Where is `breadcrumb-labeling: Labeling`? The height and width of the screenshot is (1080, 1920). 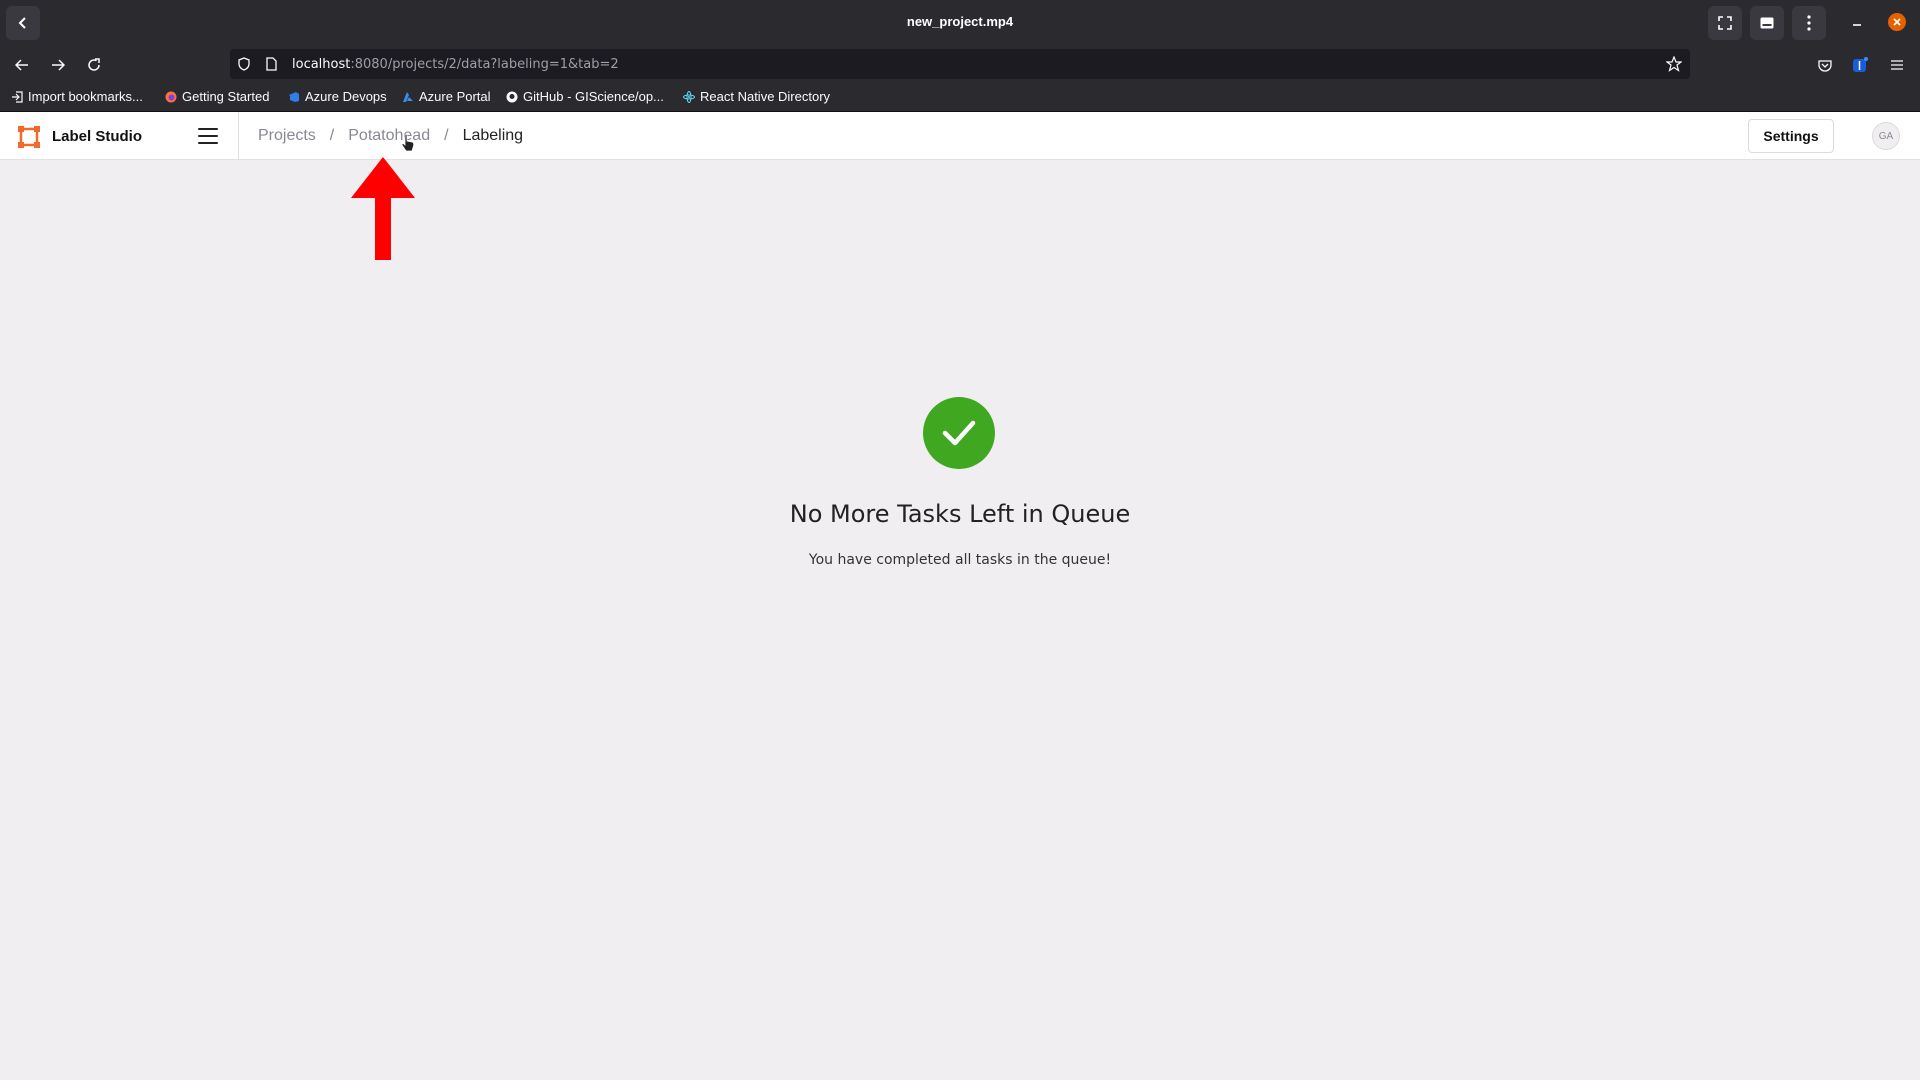
breadcrumb-labeling: Labeling is located at coordinates (493, 135).